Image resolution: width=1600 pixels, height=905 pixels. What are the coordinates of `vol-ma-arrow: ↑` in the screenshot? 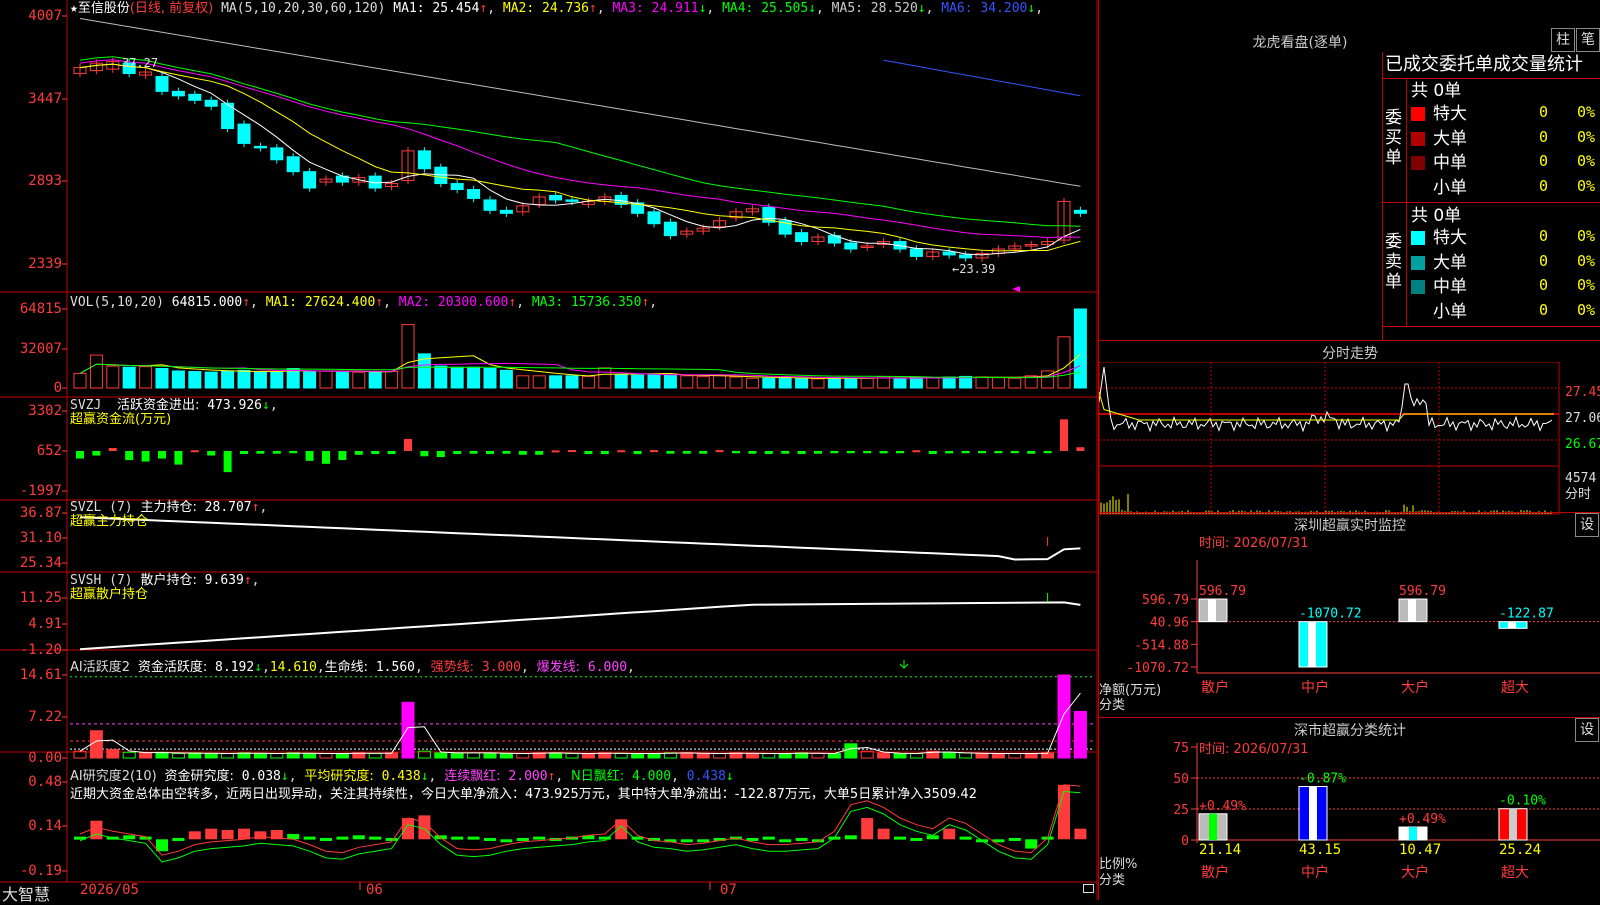 It's located at (379, 302).